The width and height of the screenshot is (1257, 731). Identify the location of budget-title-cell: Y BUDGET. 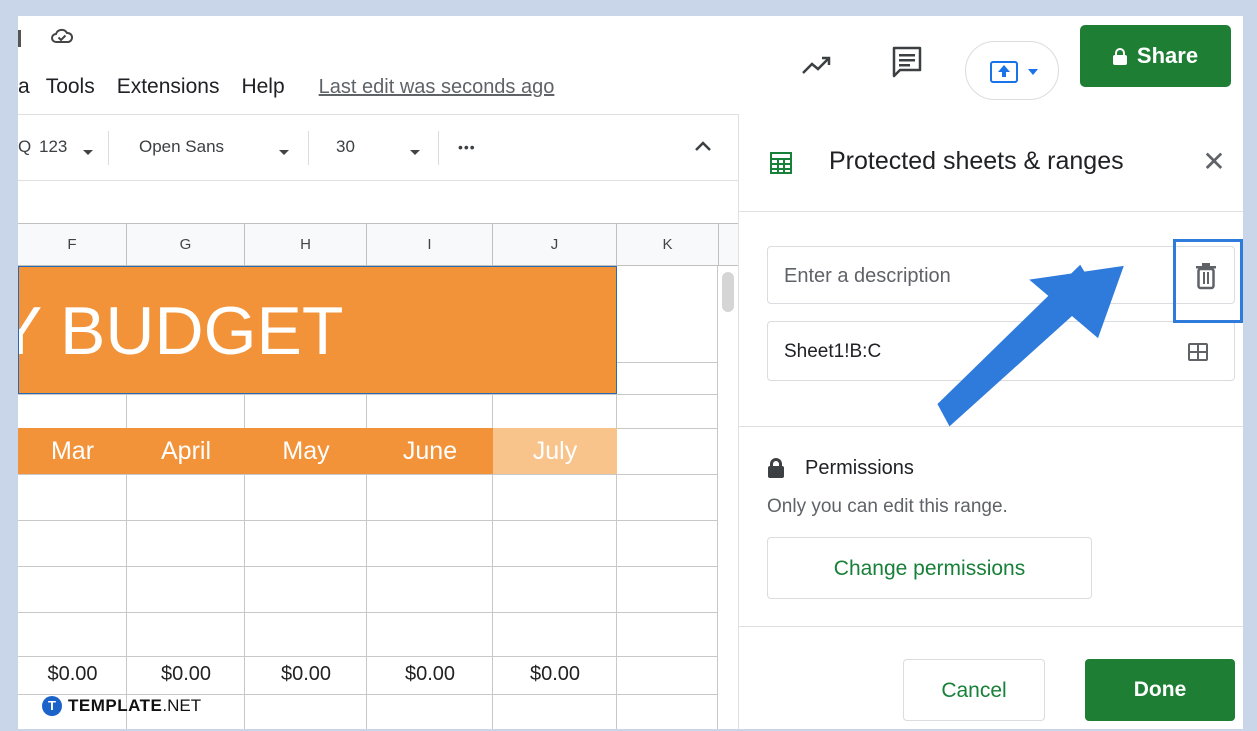
(317, 330).